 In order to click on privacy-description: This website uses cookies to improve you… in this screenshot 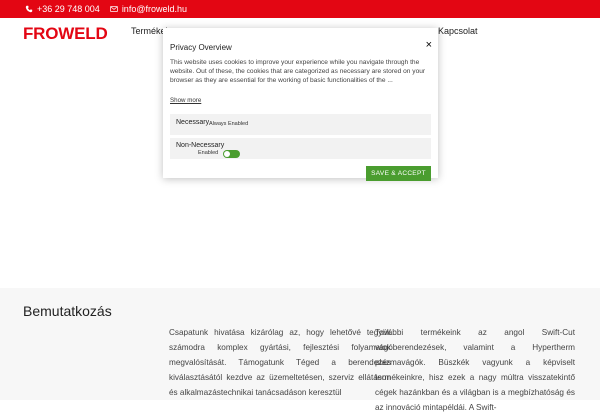, I will do `click(298, 71)`.